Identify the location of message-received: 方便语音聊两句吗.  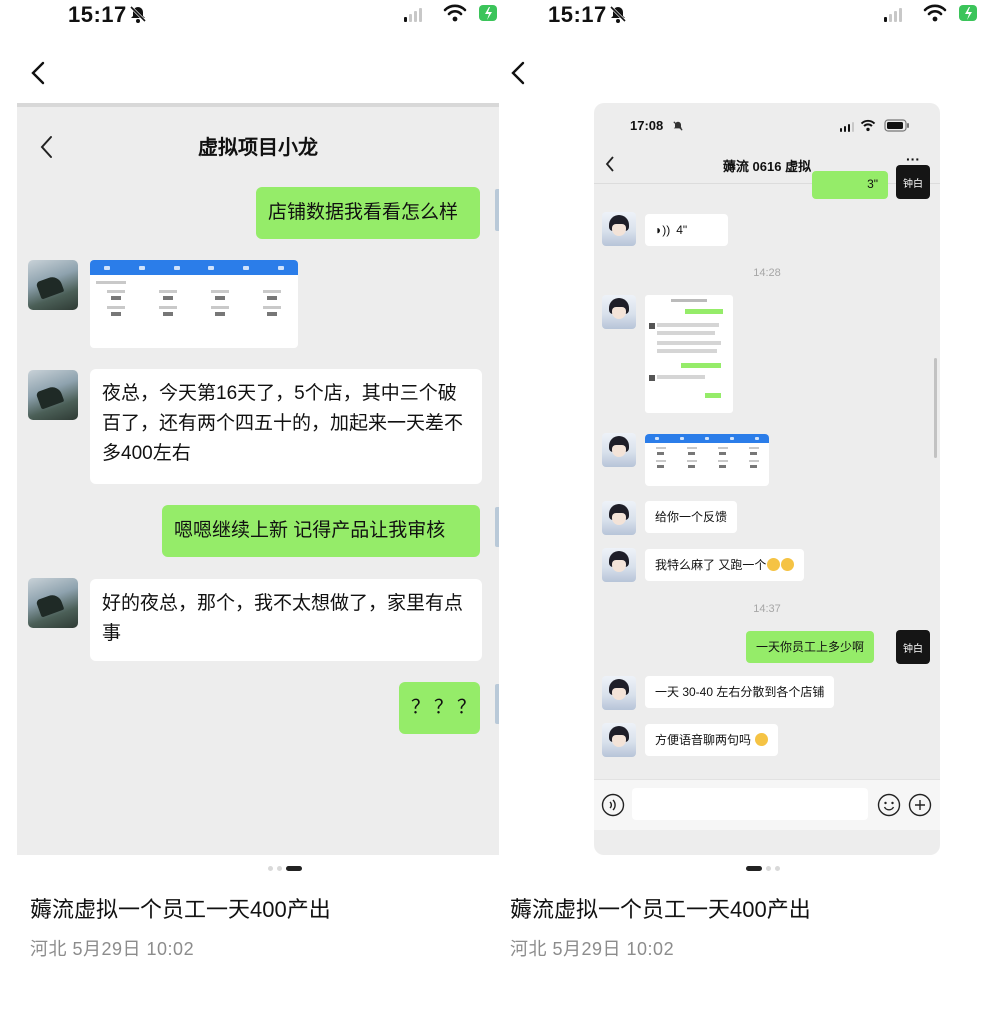
(712, 740).